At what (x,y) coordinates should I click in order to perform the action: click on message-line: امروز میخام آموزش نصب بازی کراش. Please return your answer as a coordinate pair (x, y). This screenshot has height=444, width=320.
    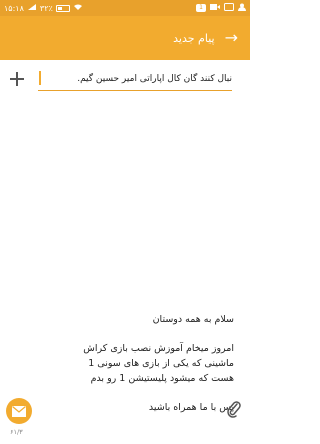
    Looking at the image, I should click on (158, 348).